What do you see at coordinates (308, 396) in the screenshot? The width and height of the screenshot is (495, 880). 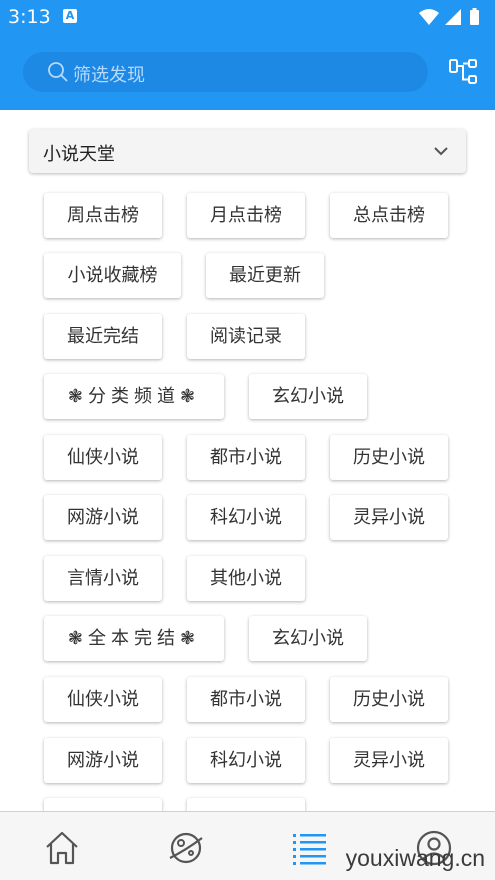 I see `chip-fantasy: 玄幻小说` at bounding box center [308, 396].